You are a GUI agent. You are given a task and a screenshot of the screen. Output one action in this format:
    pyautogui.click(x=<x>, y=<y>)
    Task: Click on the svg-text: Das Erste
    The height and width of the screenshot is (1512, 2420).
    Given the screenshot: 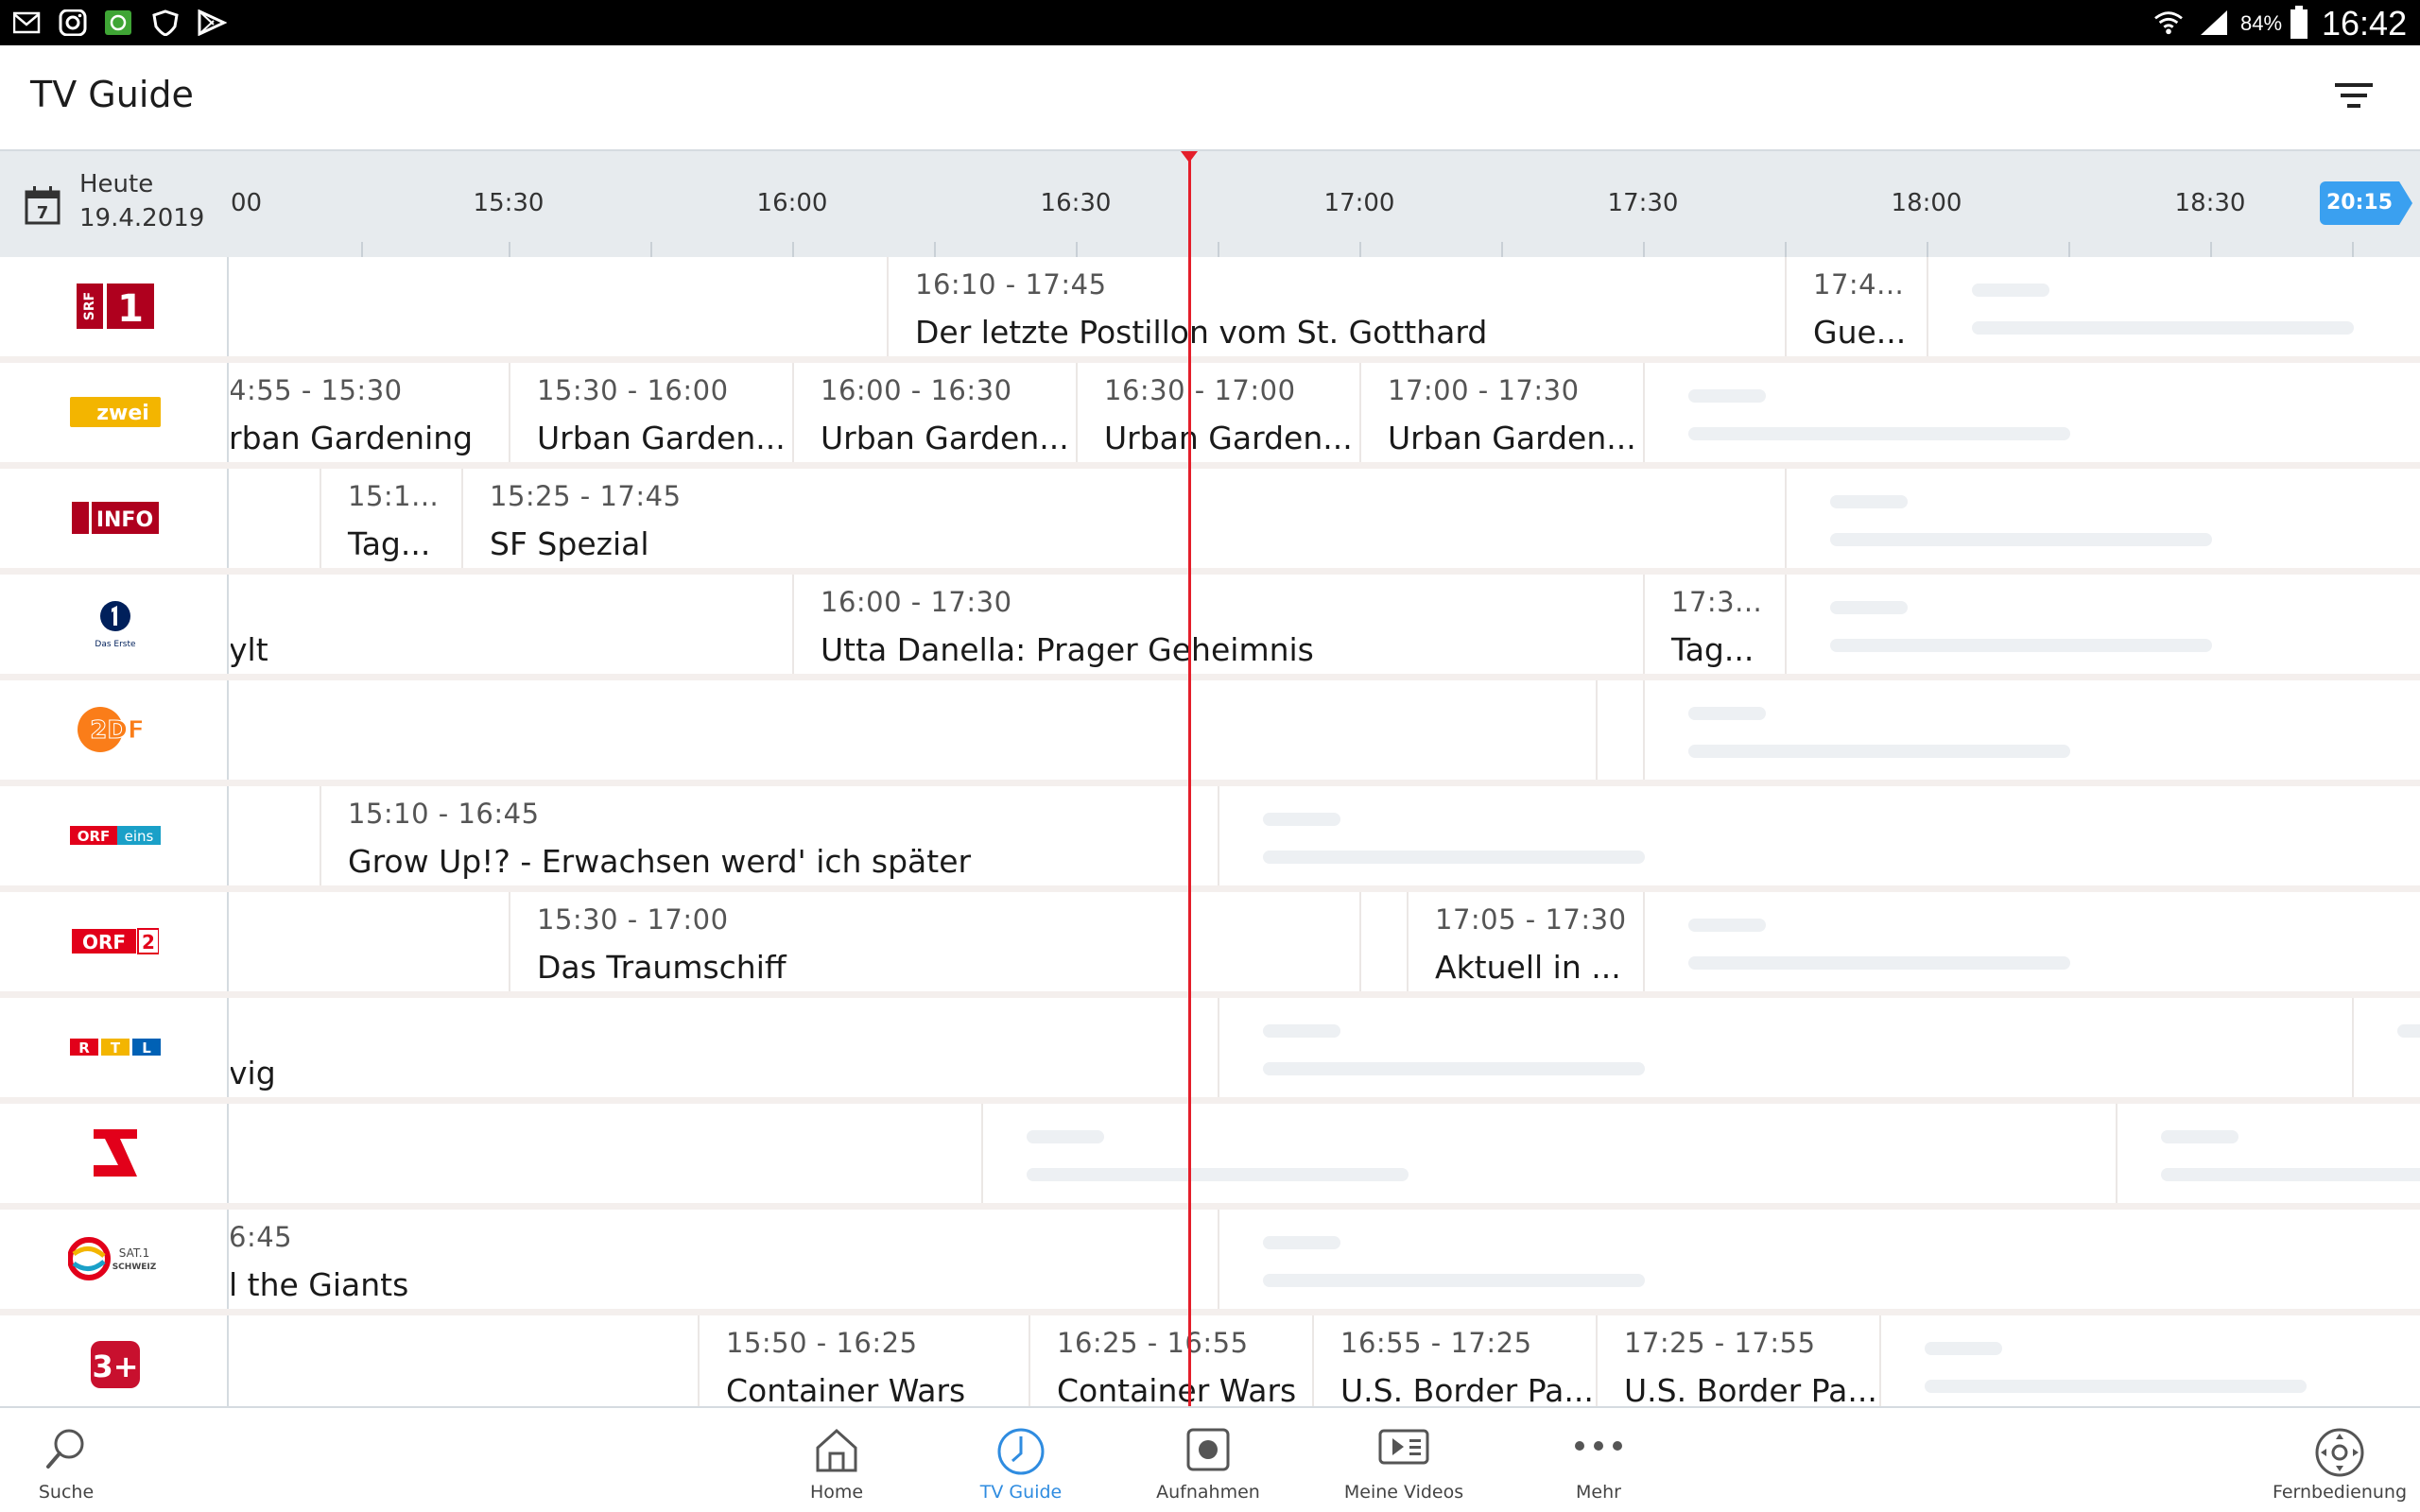 What is the action you would take?
    pyautogui.click(x=115, y=644)
    